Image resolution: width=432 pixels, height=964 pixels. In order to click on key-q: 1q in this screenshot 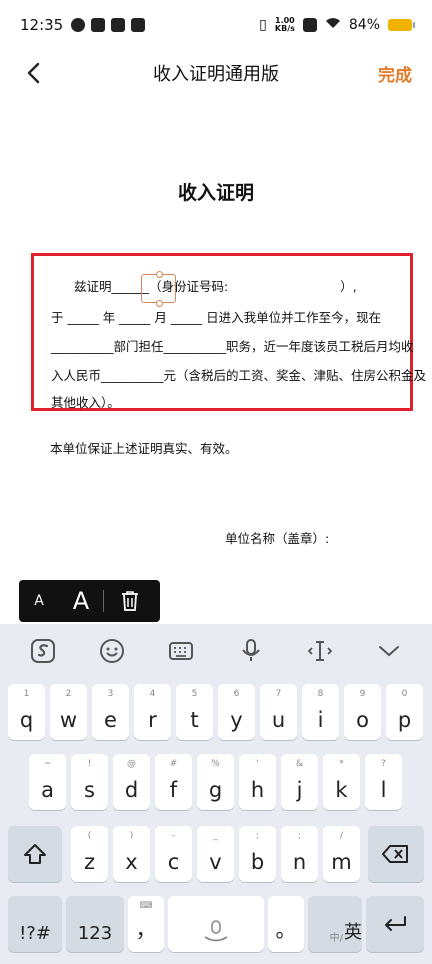, I will do `click(26, 712)`.